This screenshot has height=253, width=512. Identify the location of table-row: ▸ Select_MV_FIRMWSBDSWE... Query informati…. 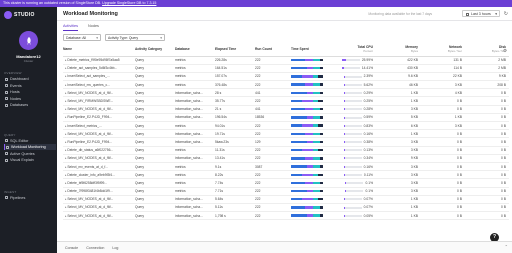
(286, 101).